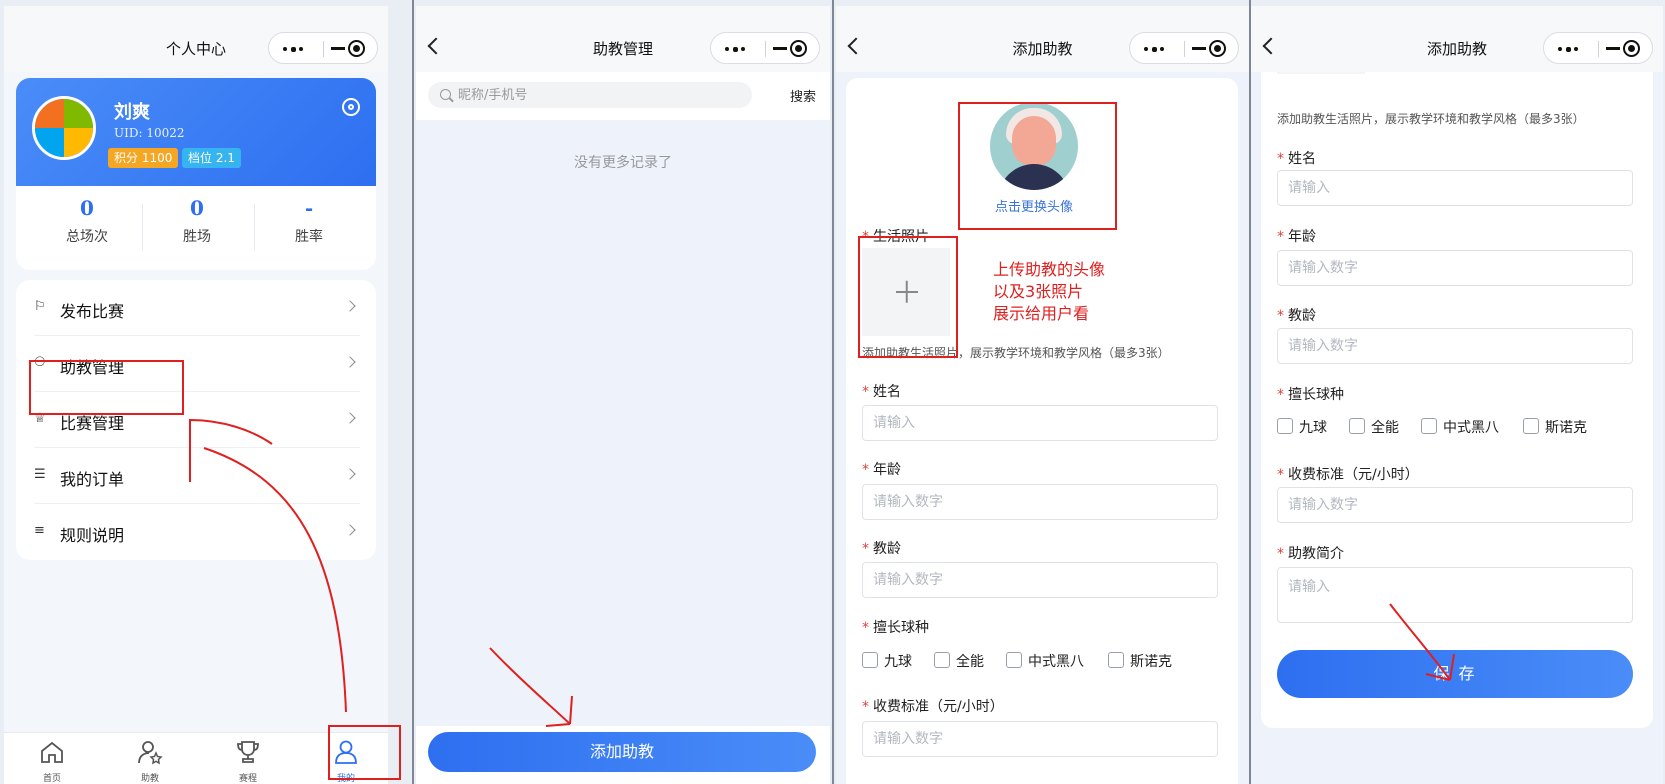 This screenshot has height=784, width=1665. I want to click on checkbox-label: 九球, so click(1313, 428).